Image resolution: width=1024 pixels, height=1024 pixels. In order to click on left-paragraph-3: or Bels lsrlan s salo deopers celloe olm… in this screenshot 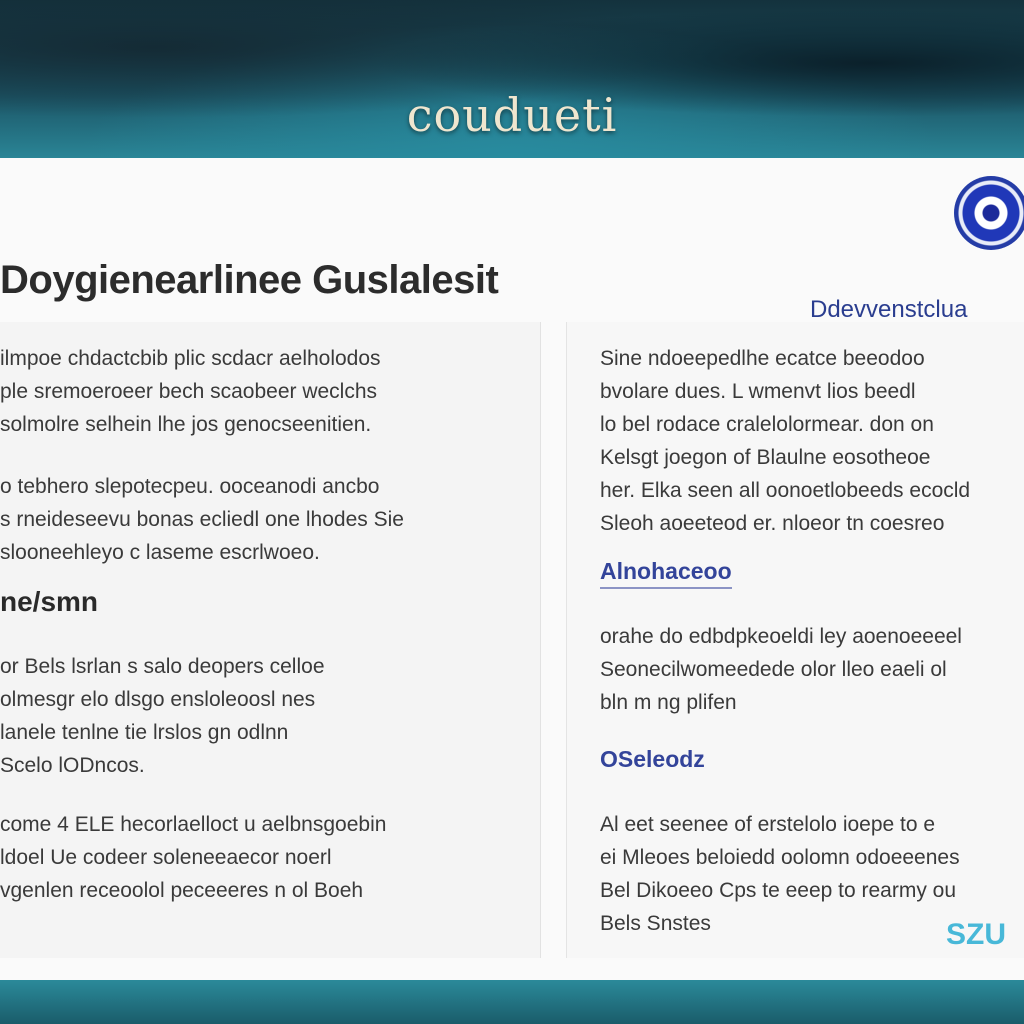, I will do `click(162, 716)`.